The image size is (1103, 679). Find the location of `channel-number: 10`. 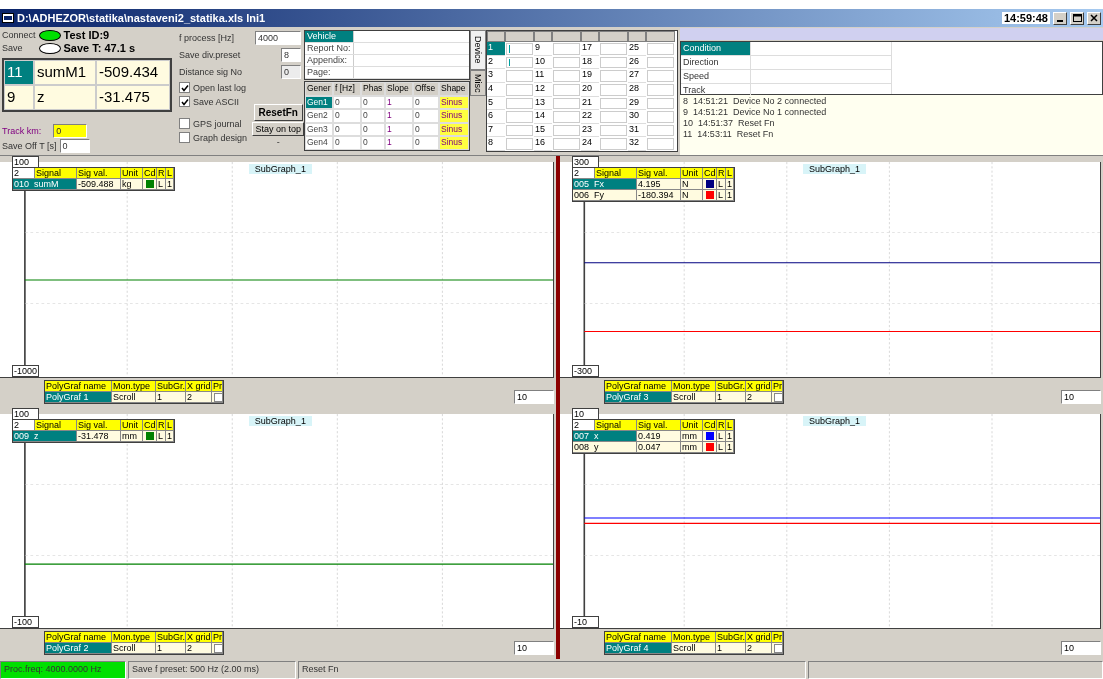

channel-number: 10 is located at coordinates (543, 62).